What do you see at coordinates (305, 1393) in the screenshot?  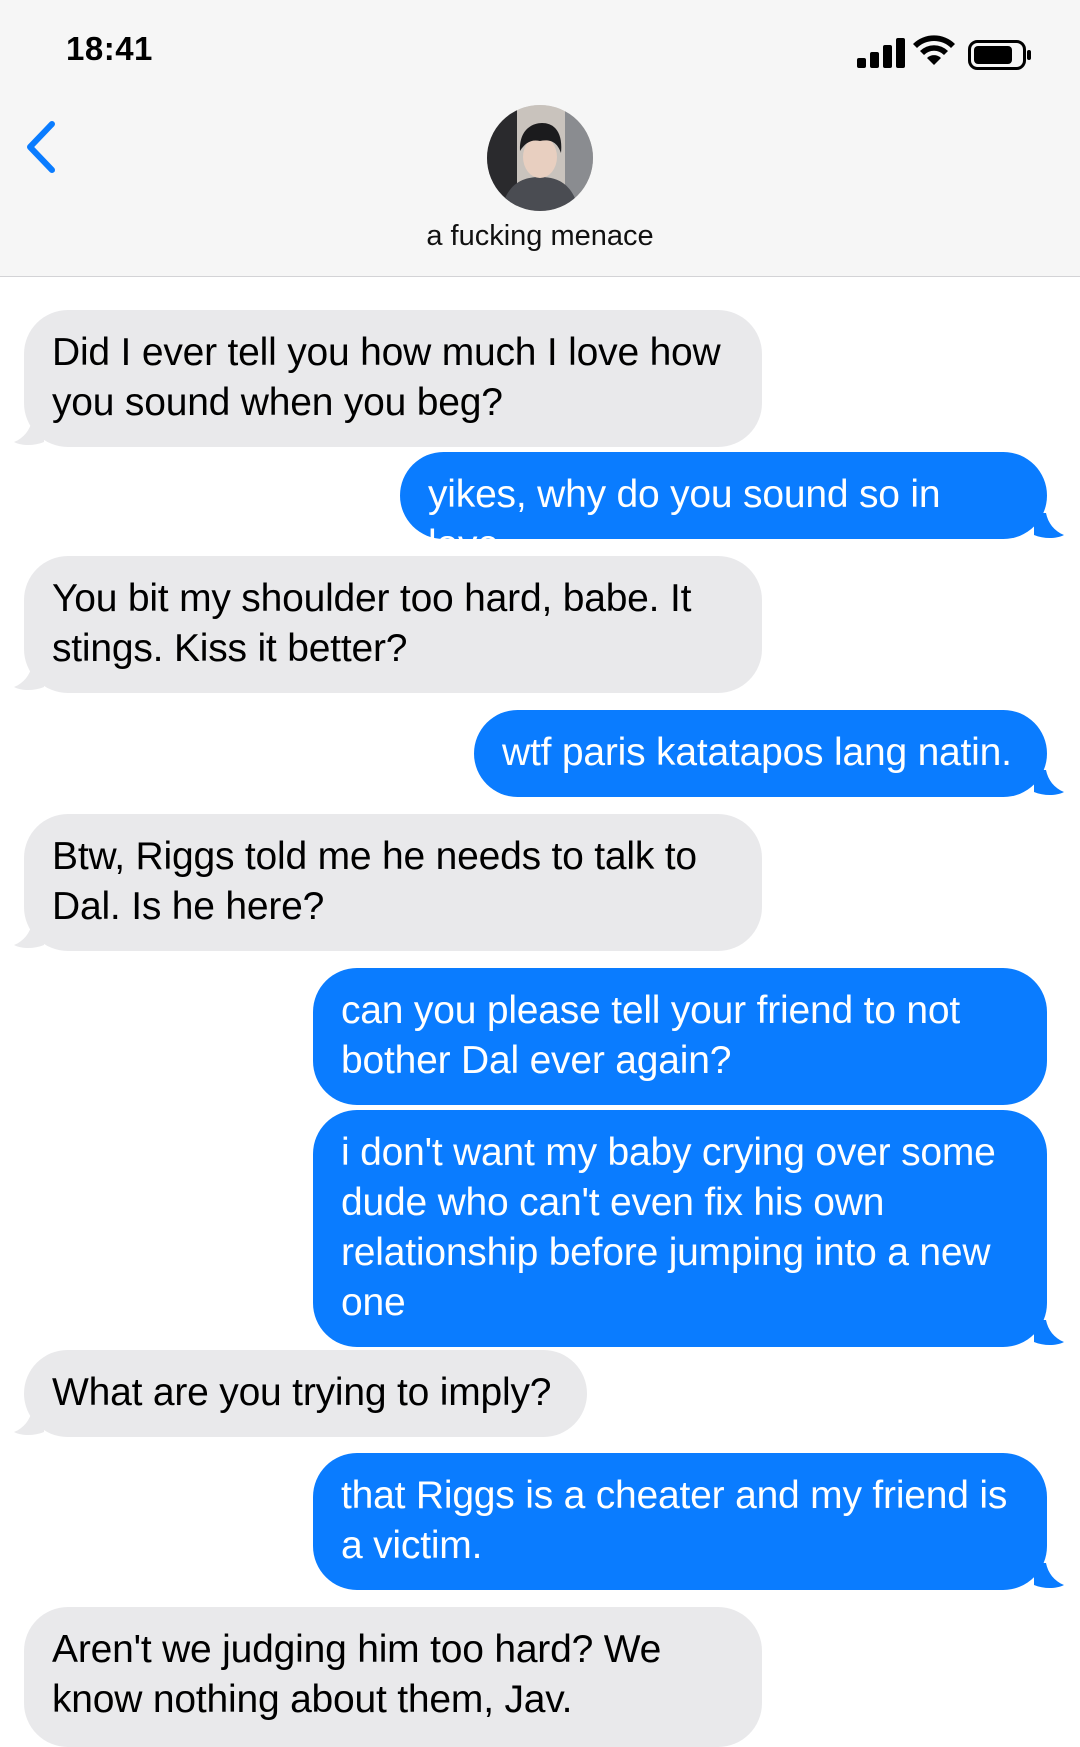 I see `message-bubble-incoming: What are you trying to imply?` at bounding box center [305, 1393].